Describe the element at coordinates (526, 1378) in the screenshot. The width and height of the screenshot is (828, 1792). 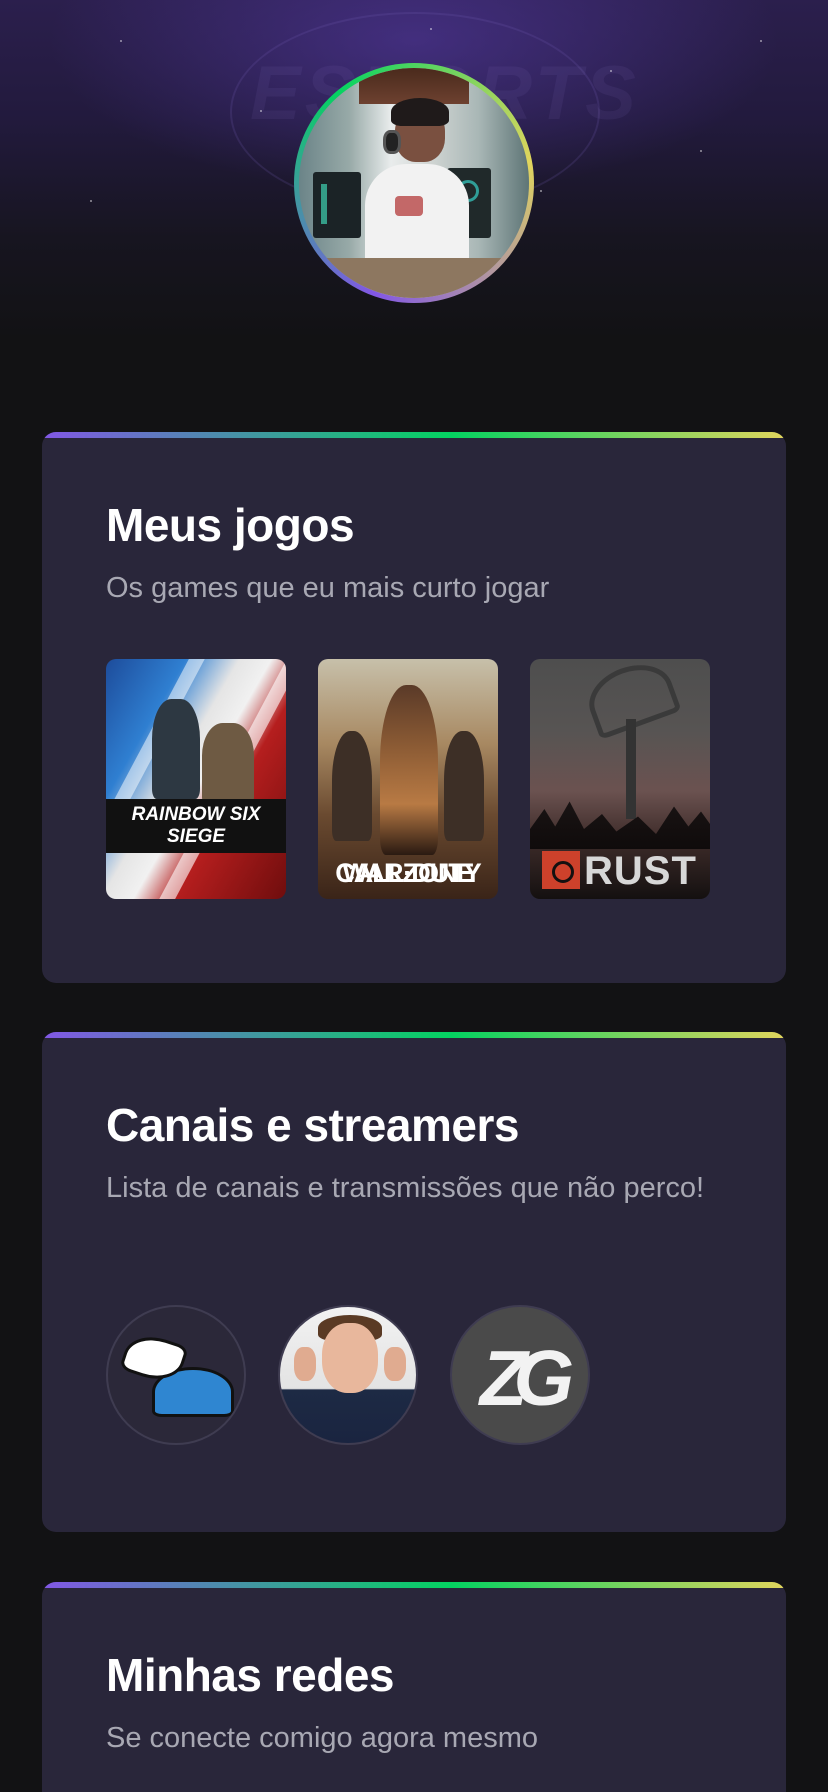
I see `zg-logo: ZG` at that location.